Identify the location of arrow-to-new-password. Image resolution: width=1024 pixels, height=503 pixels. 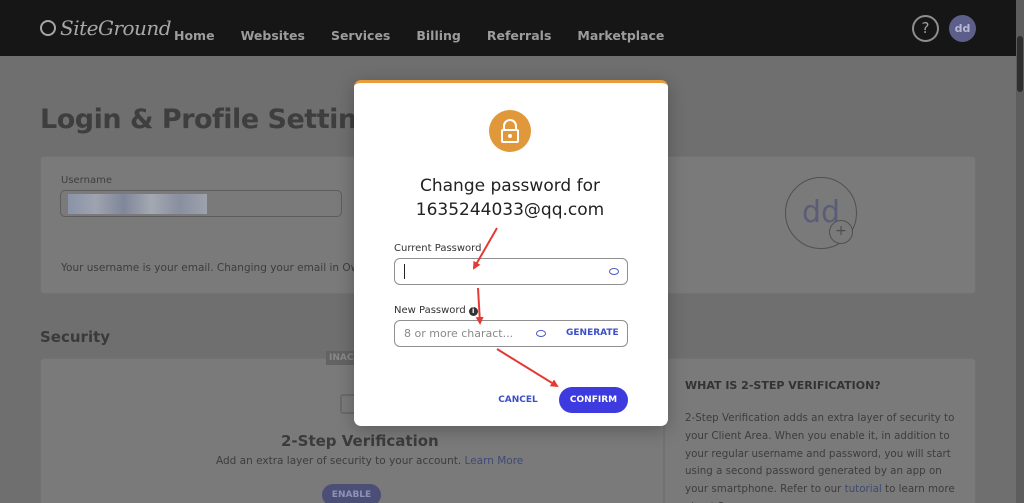
(479, 306).